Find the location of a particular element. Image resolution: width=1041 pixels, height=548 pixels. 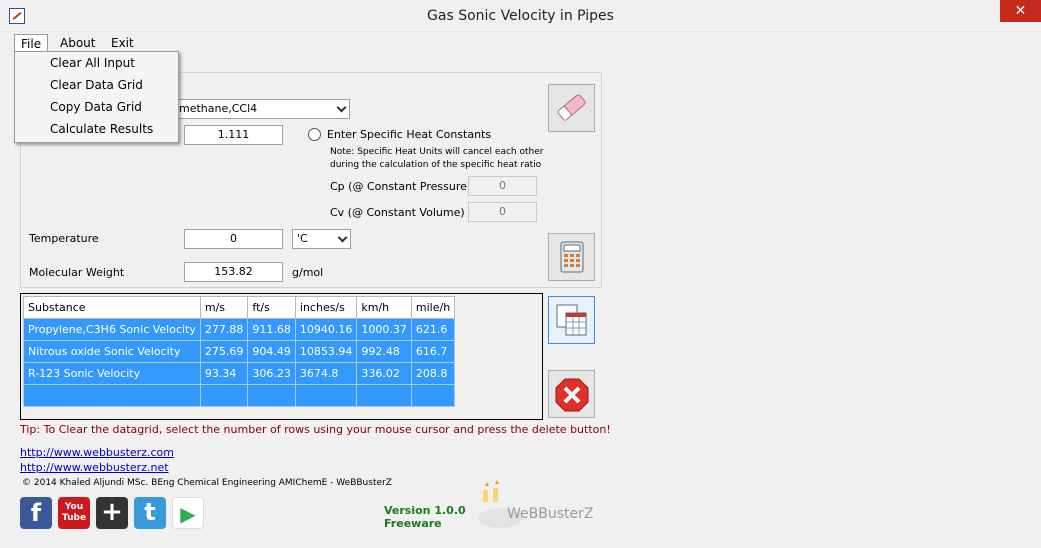

table-cell: Nitrous oxide Sonic Velocity is located at coordinates (112, 351).